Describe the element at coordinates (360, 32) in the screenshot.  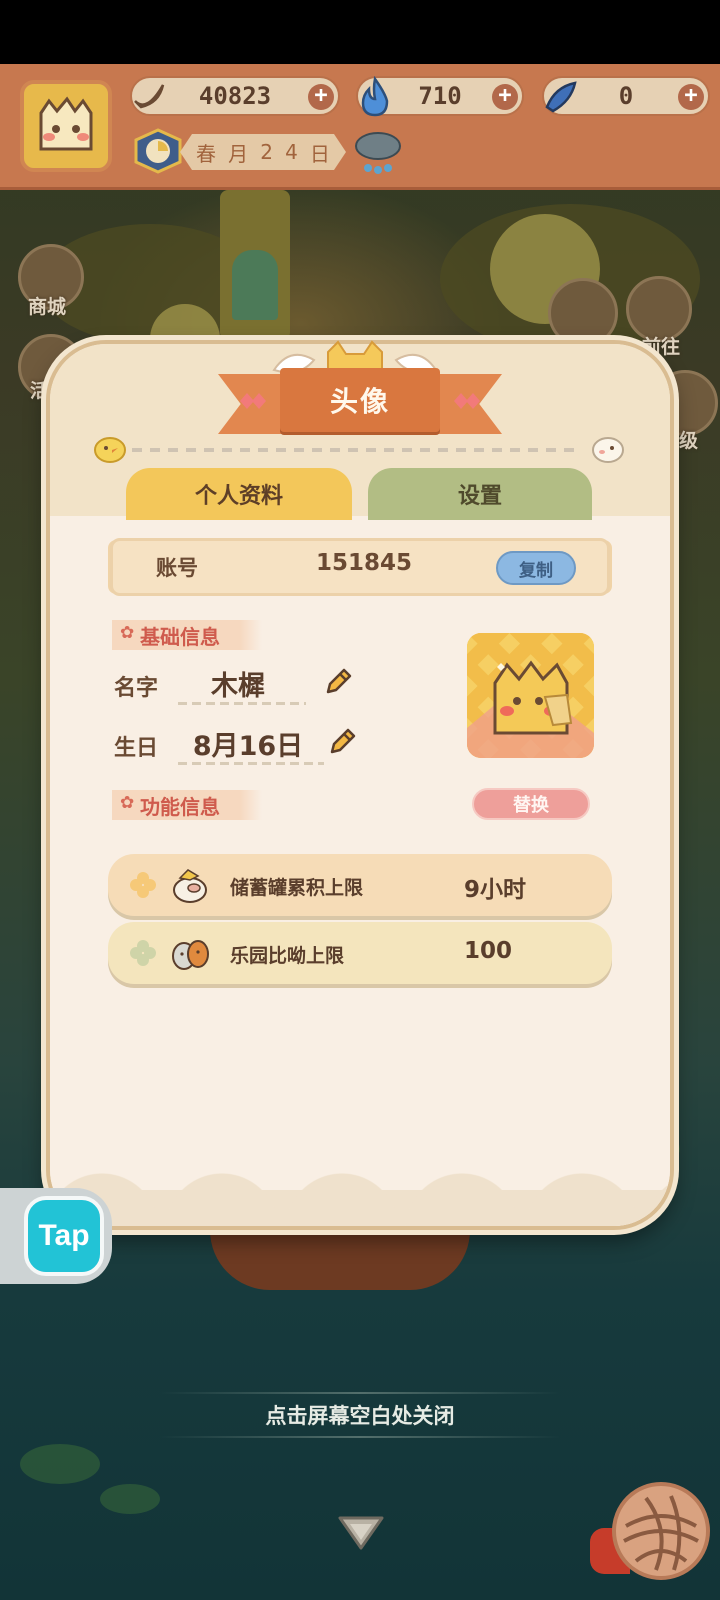
I see `status-bar` at that location.